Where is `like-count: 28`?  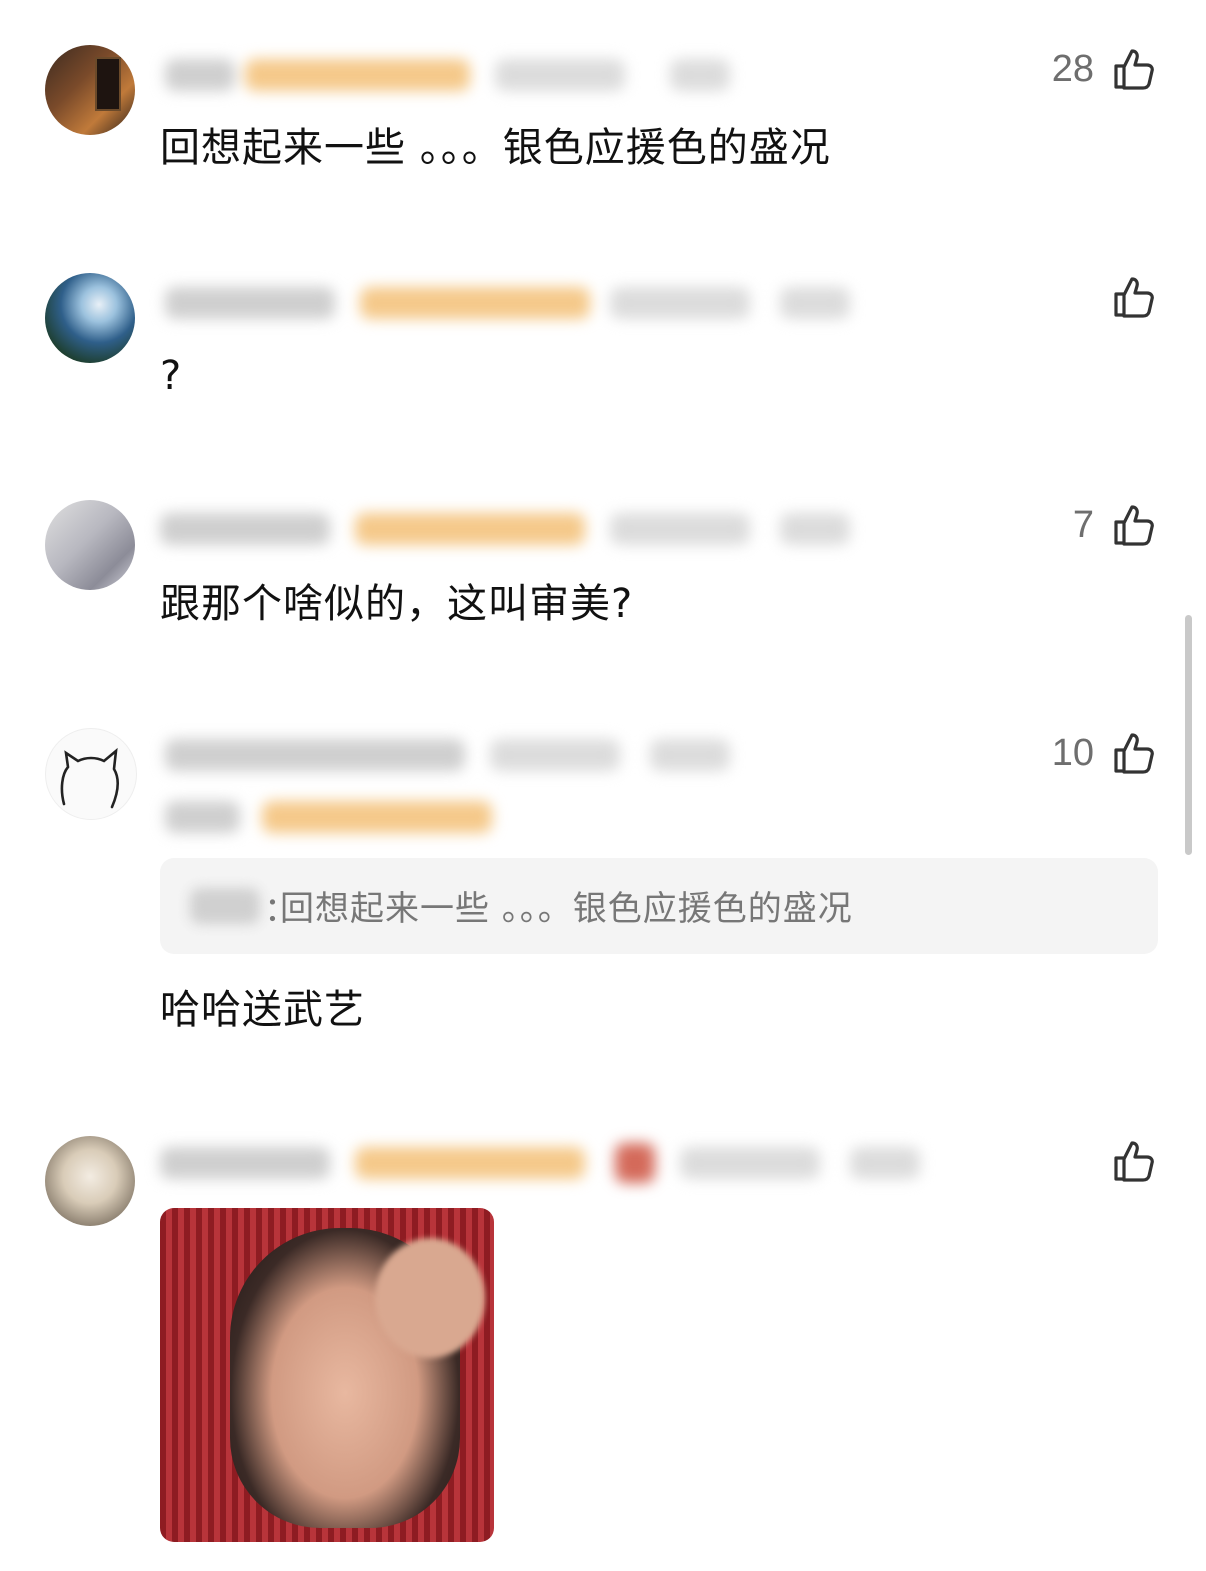
like-count: 28 is located at coordinates (1072, 68).